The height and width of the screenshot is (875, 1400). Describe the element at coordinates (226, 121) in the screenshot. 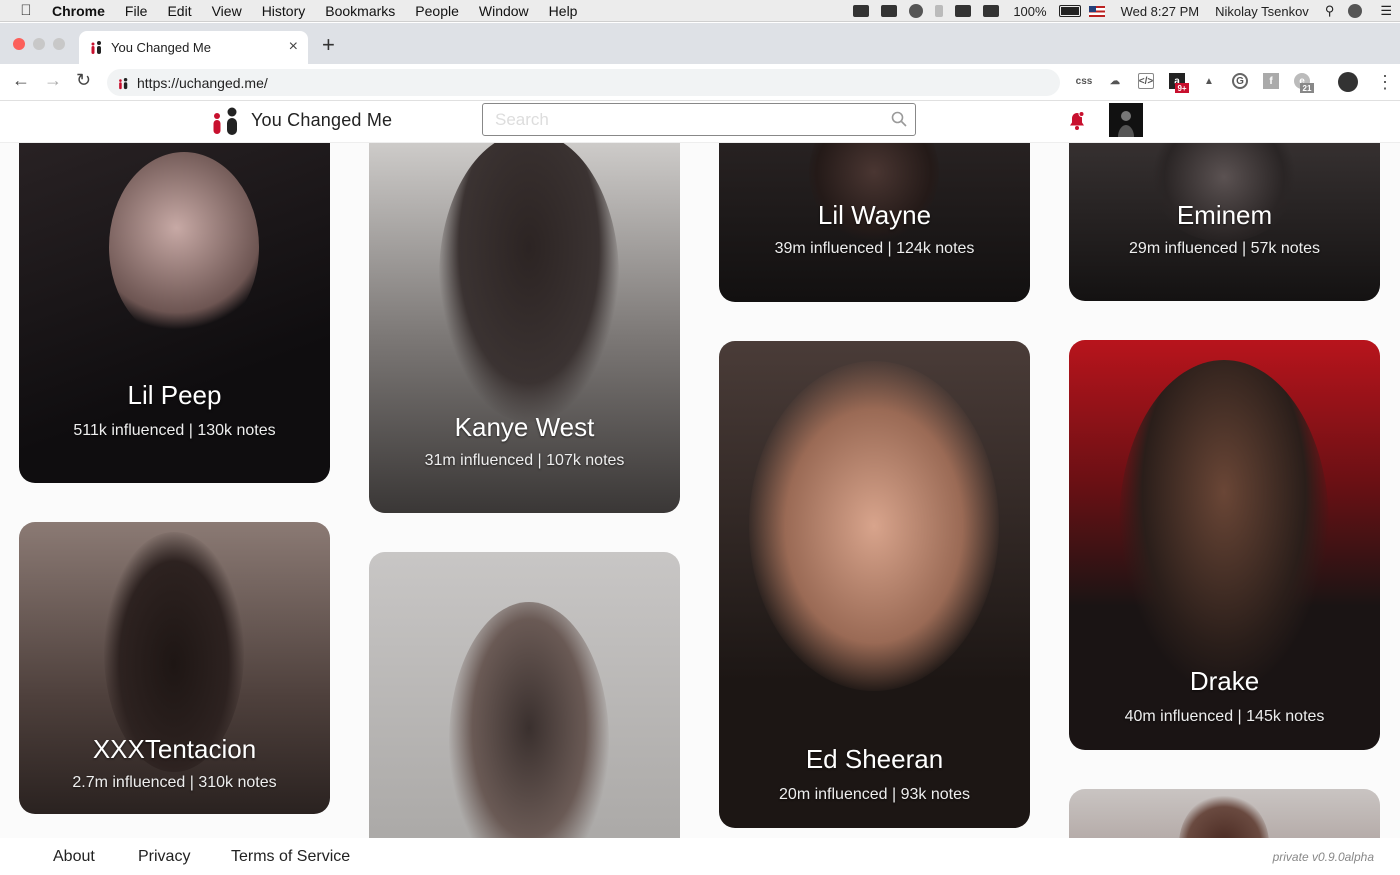

I see `site-logo-icon` at that location.